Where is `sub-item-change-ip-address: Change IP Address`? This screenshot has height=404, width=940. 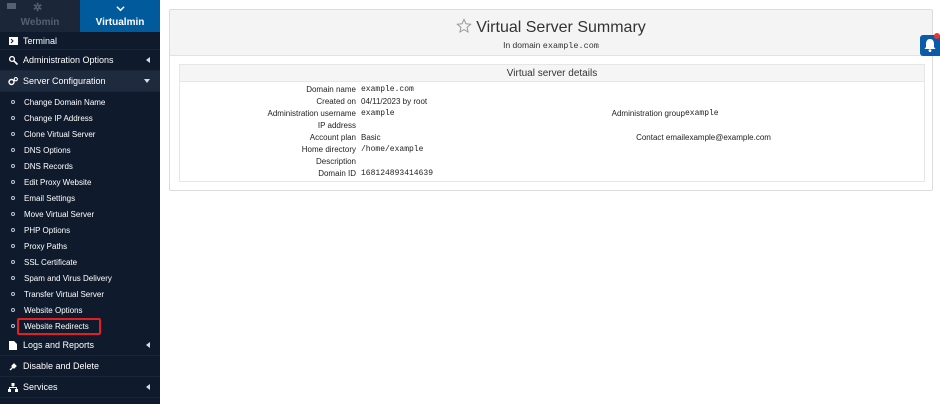
sub-item-change-ip-address: Change IP Address is located at coordinates (80, 118).